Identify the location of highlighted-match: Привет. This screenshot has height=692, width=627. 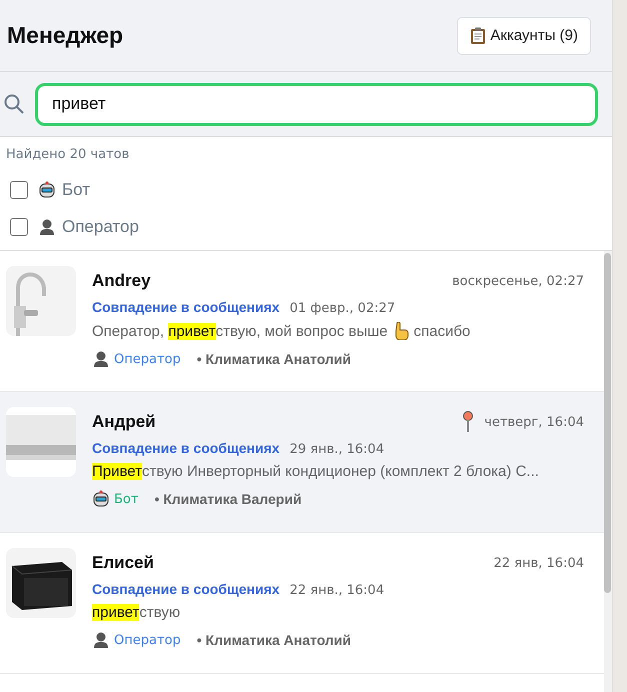
(117, 471).